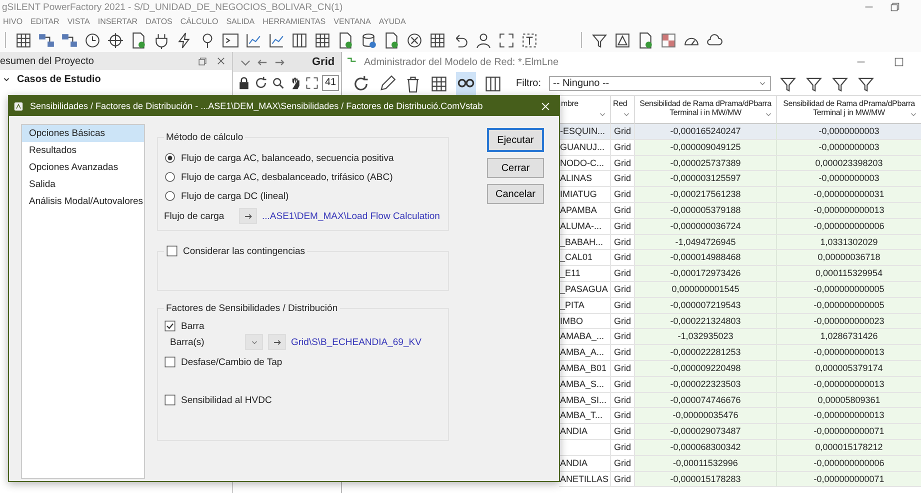 The height and width of the screenshot is (493, 921). Describe the element at coordinates (18, 106) in the screenshot. I see `app-icon` at that location.